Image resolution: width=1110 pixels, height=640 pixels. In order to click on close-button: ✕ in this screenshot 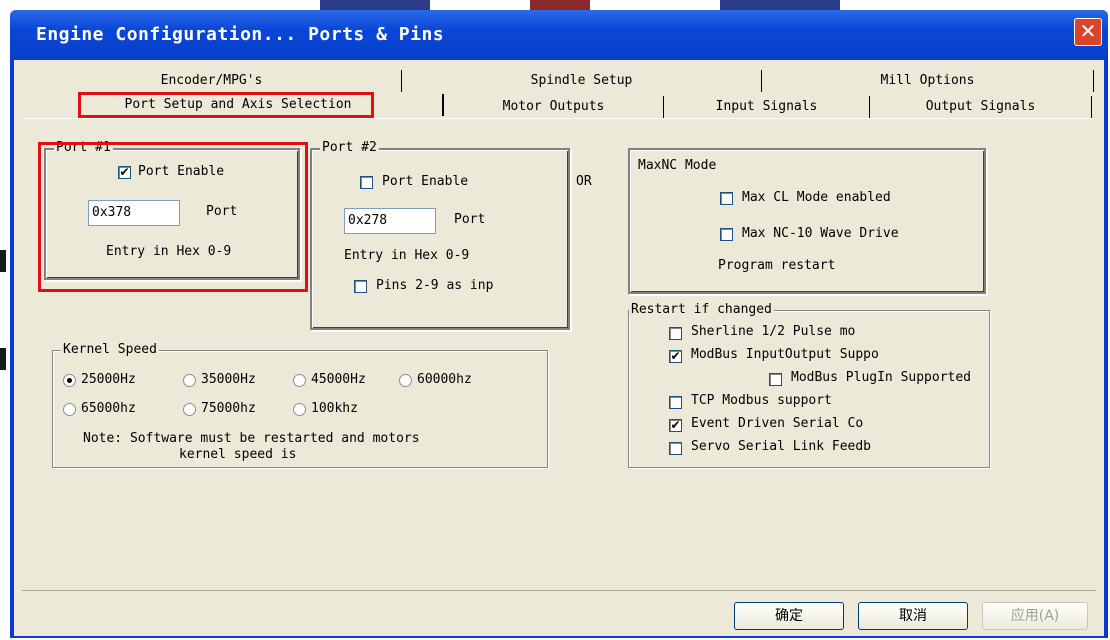, I will do `click(1088, 32)`.